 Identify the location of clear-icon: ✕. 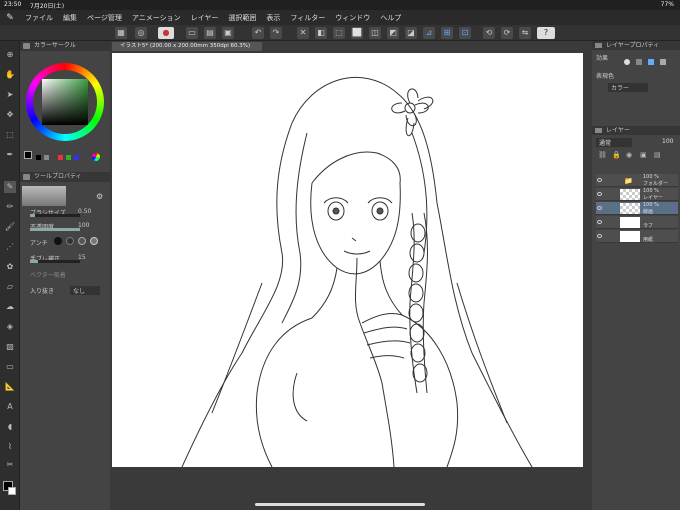
(303, 33).